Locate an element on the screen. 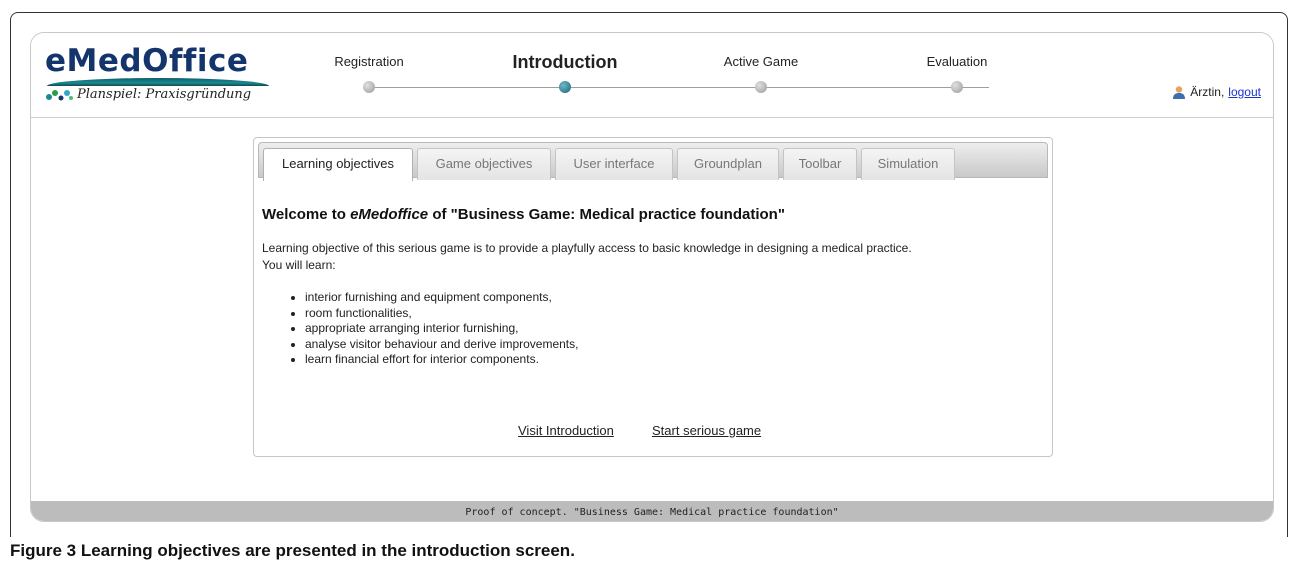 This screenshot has height=566, width=1290. tab-user-interface: User interface is located at coordinates (614, 164).